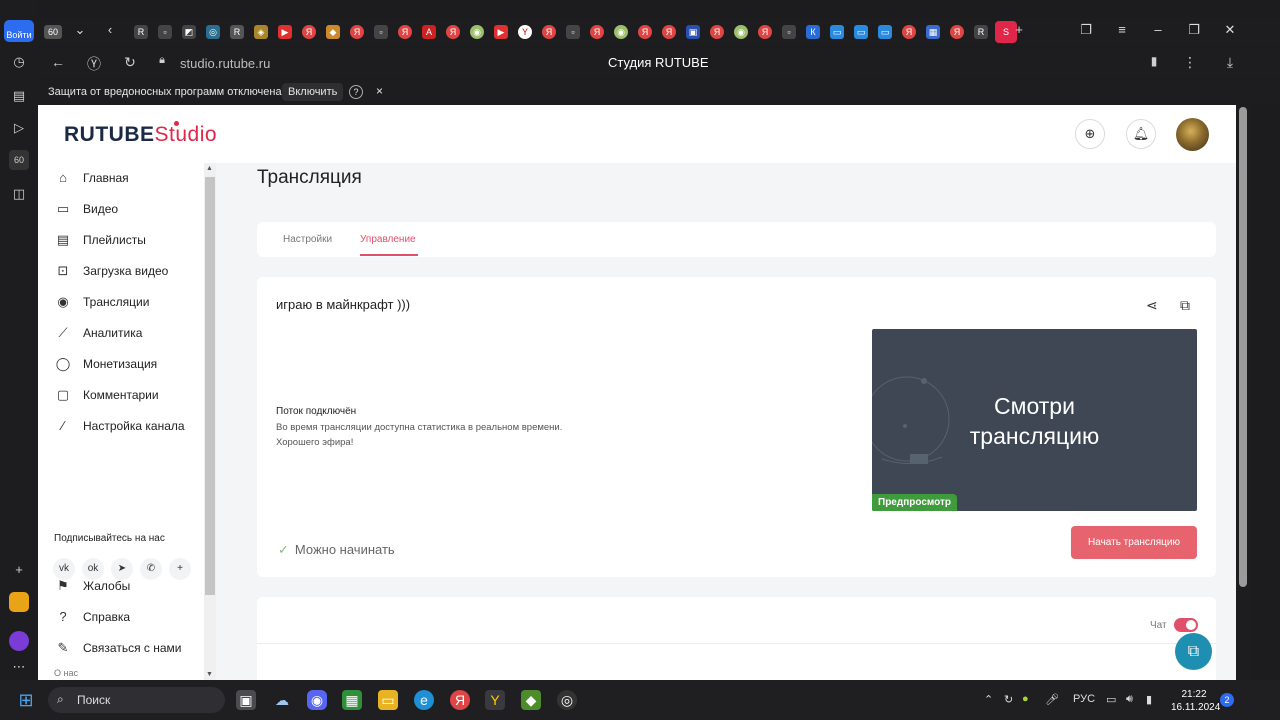  Describe the element at coordinates (531, 700) in the screenshot. I see `minecraft-icon: ◆` at that location.